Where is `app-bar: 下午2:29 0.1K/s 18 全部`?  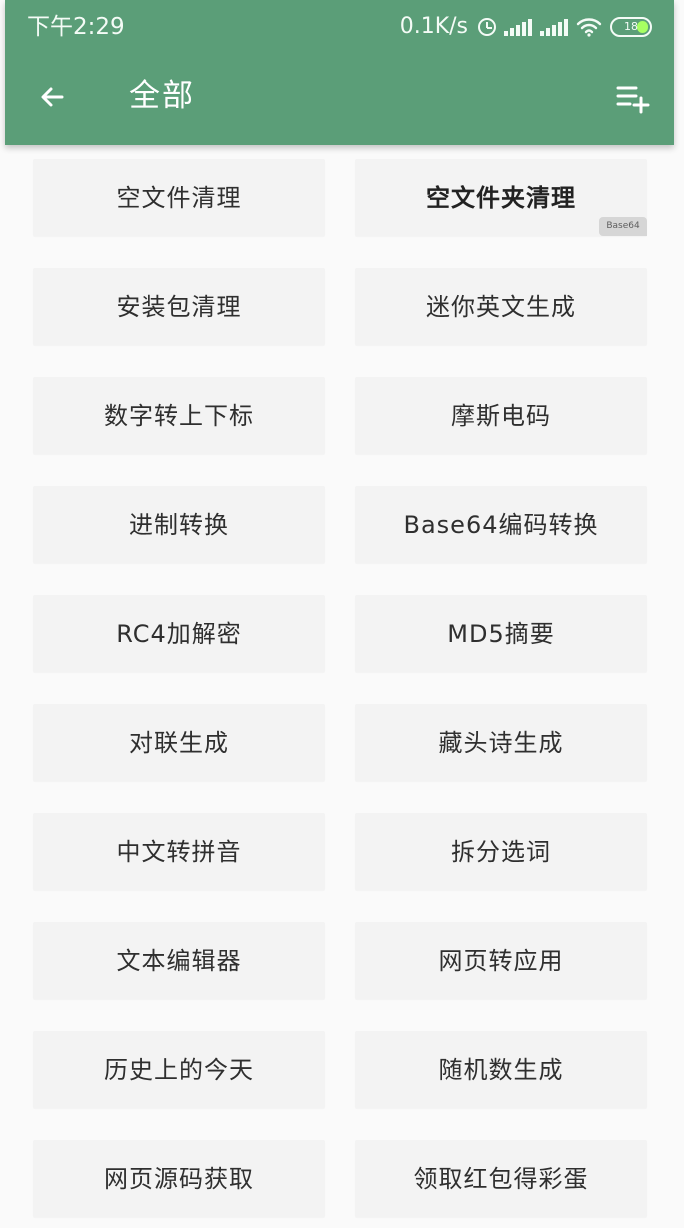 app-bar: 下午2:29 0.1K/s 18 全部 is located at coordinates (339, 72).